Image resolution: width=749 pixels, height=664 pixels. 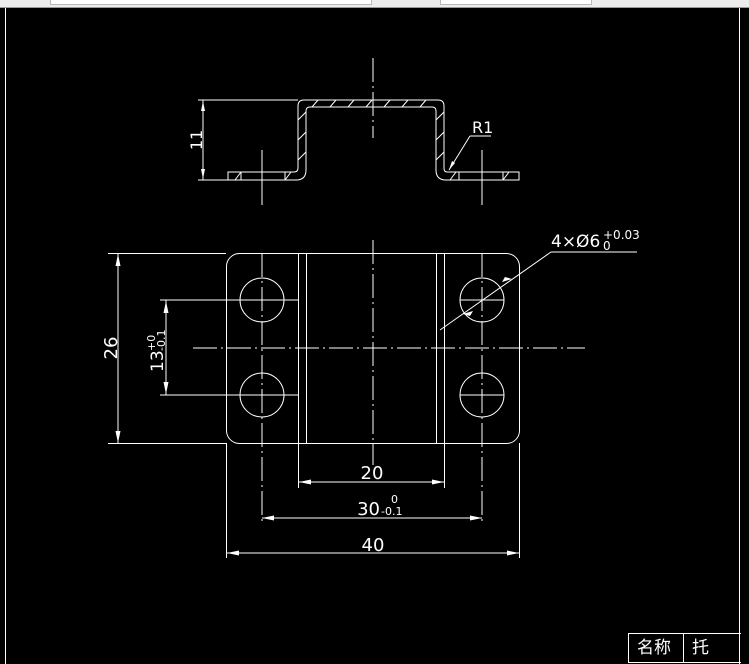 What do you see at coordinates (656, 648) in the screenshot?
I see `title-block-name-label: 名称` at bounding box center [656, 648].